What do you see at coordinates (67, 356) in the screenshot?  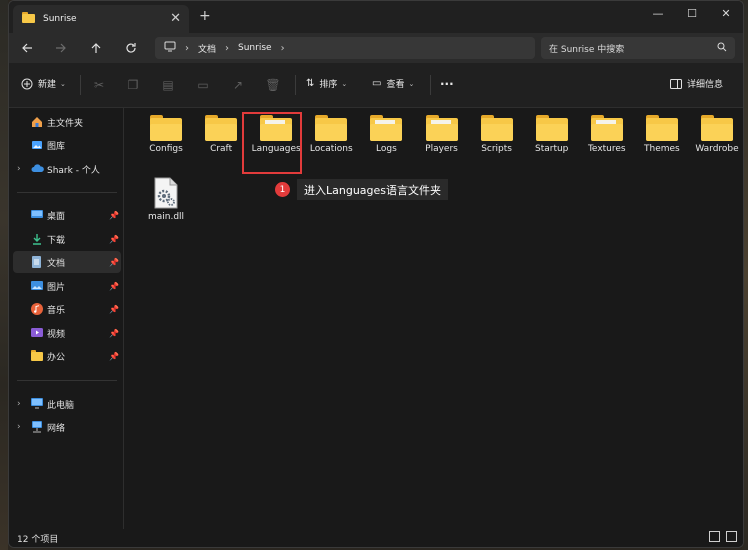 I see `sidebar-item-office: 办公 📌` at bounding box center [67, 356].